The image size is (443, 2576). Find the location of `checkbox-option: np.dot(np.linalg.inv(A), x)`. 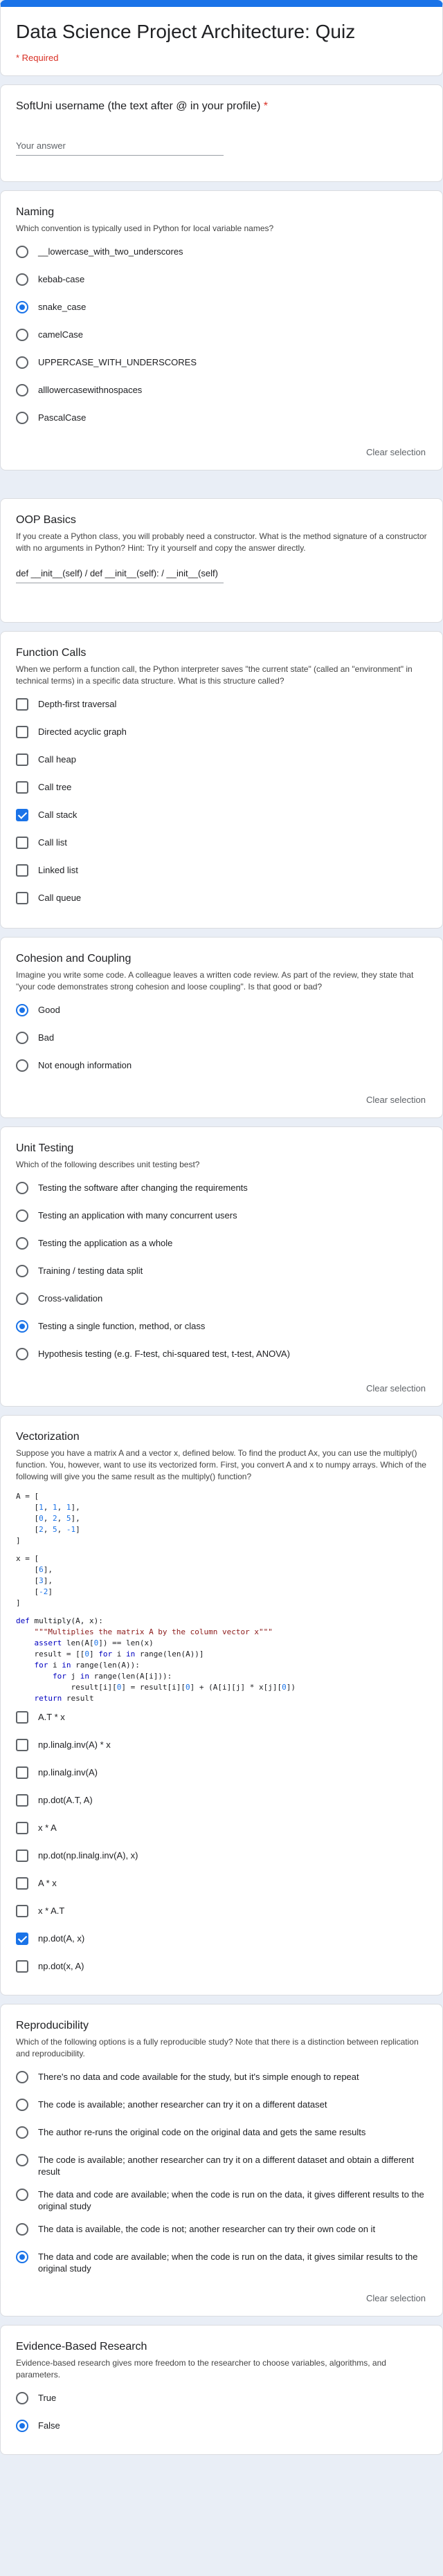

checkbox-option: np.dot(np.linalg.inv(A), x) is located at coordinates (221, 1857).